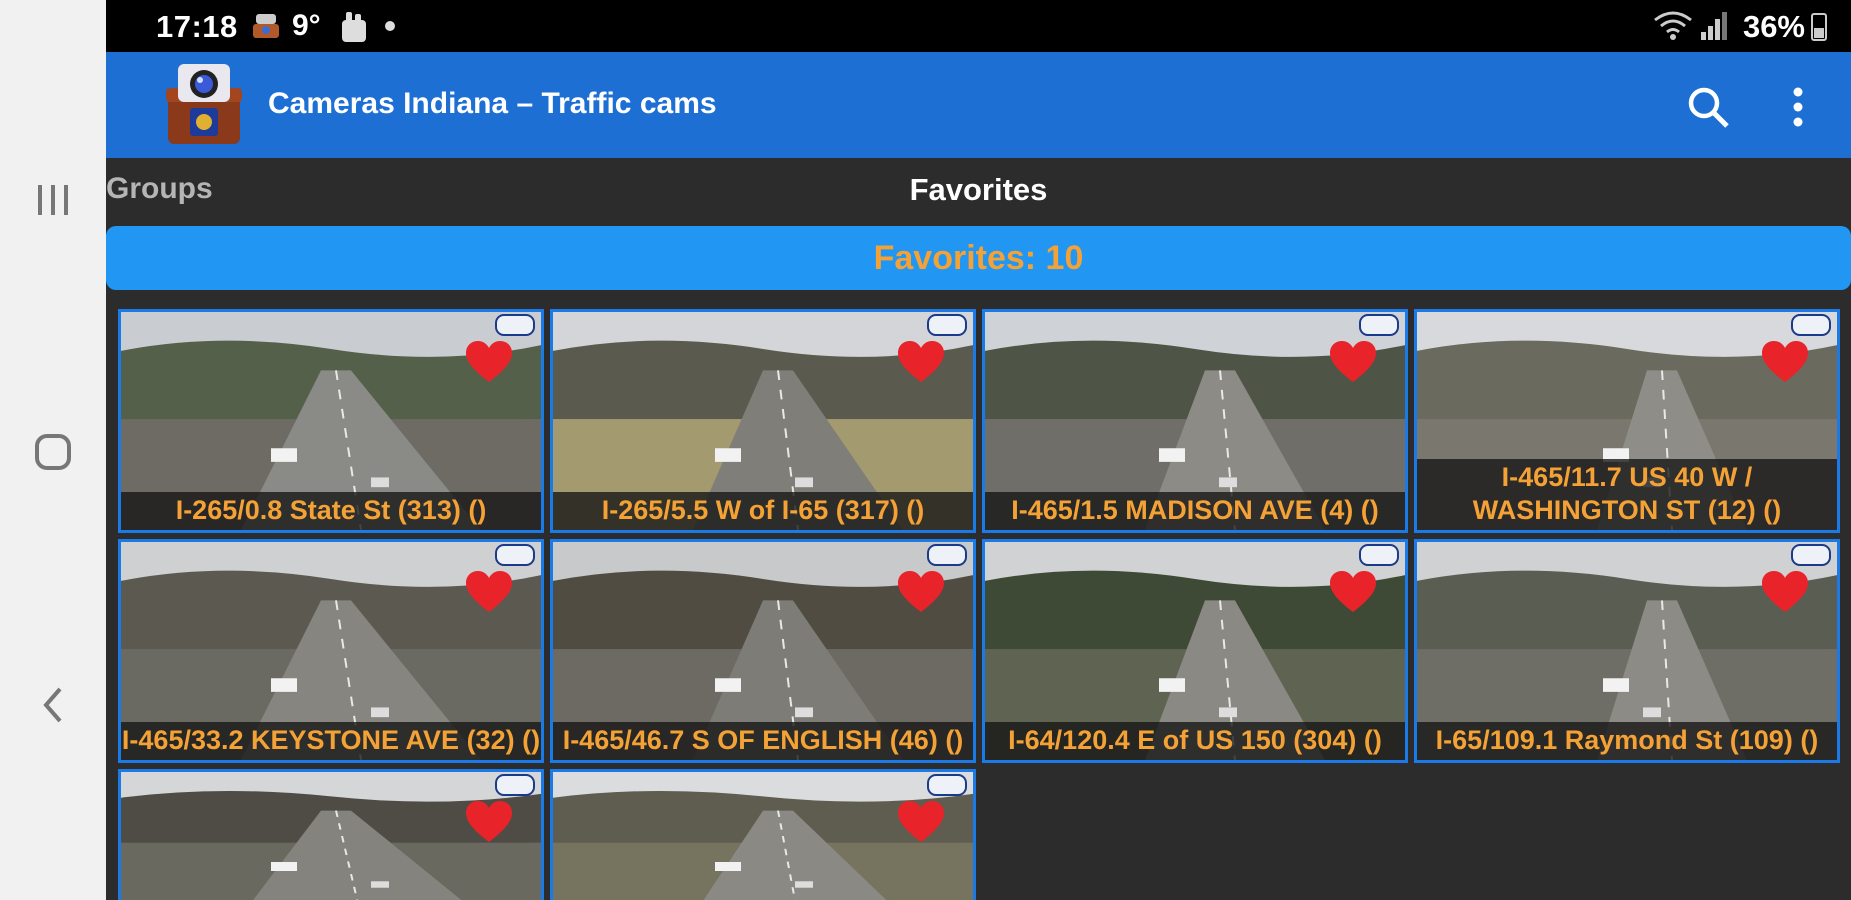 The width and height of the screenshot is (1851, 900). I want to click on home-button, so click(53, 452).